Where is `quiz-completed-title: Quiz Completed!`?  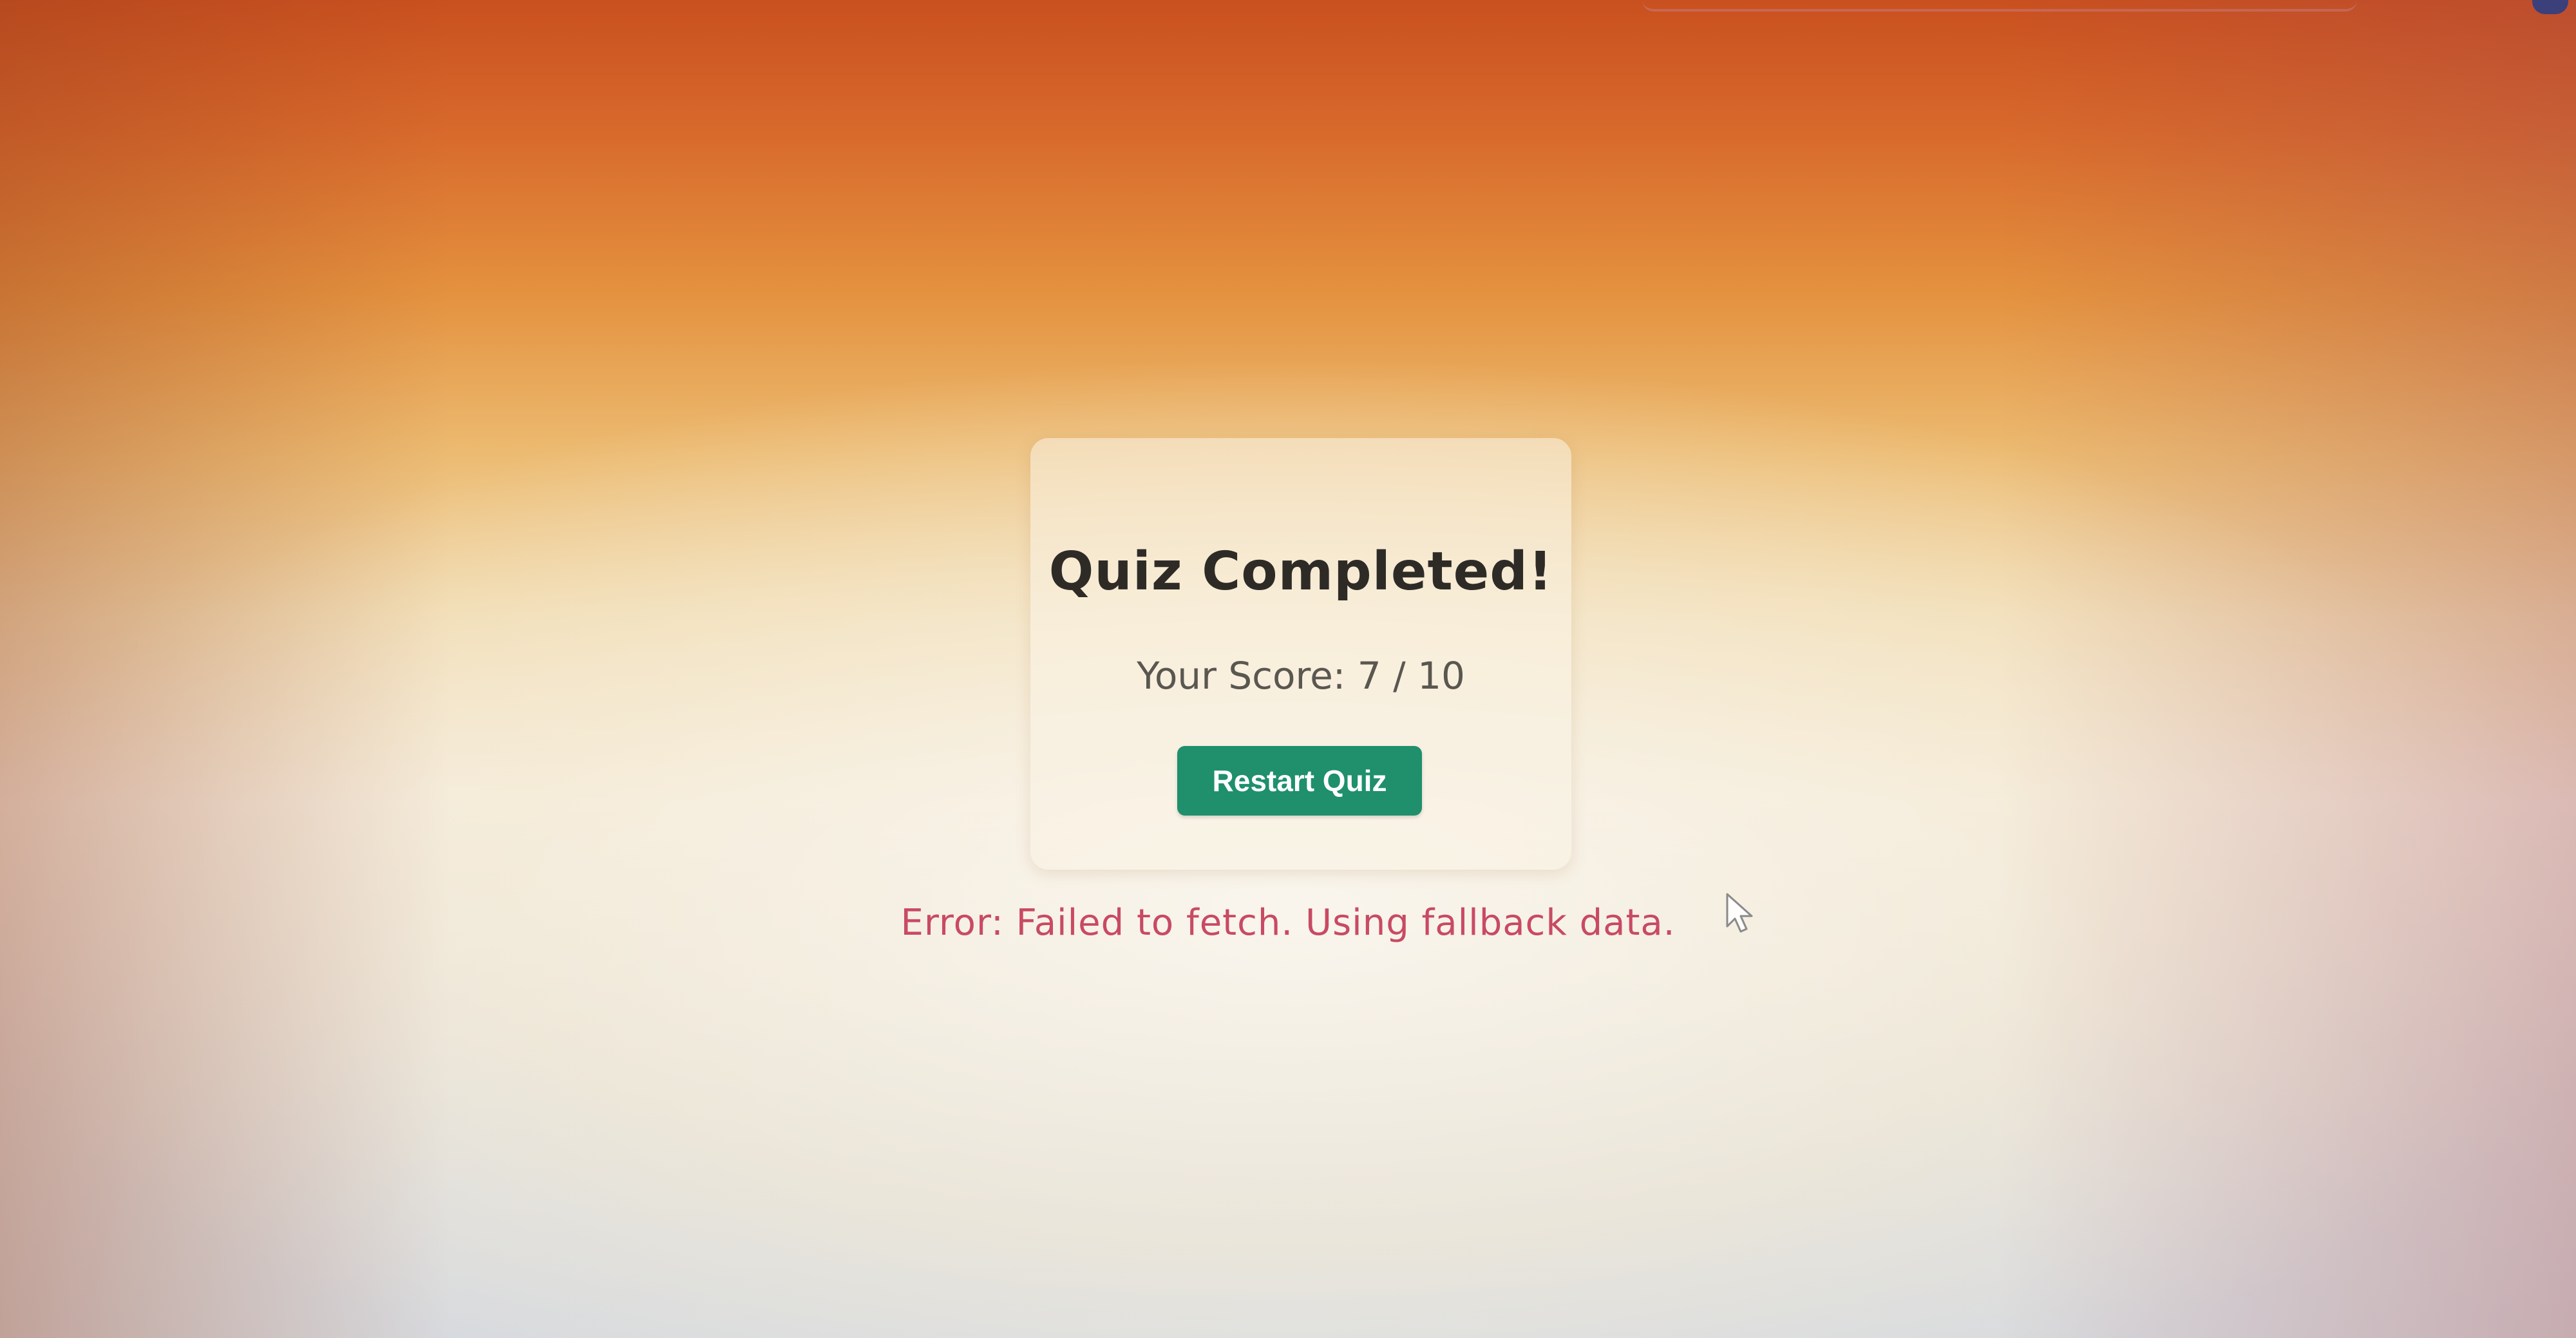
quiz-completed-title: Quiz Completed! is located at coordinates (1300, 571).